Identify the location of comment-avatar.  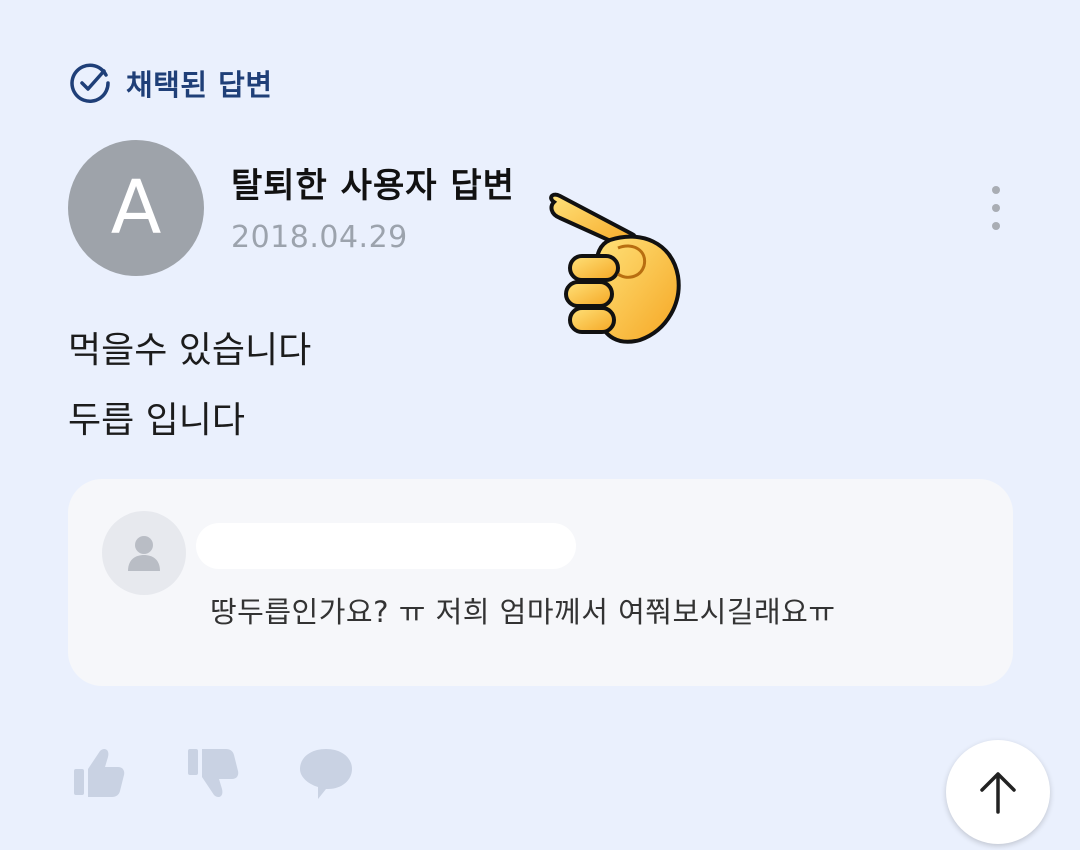
(144, 553).